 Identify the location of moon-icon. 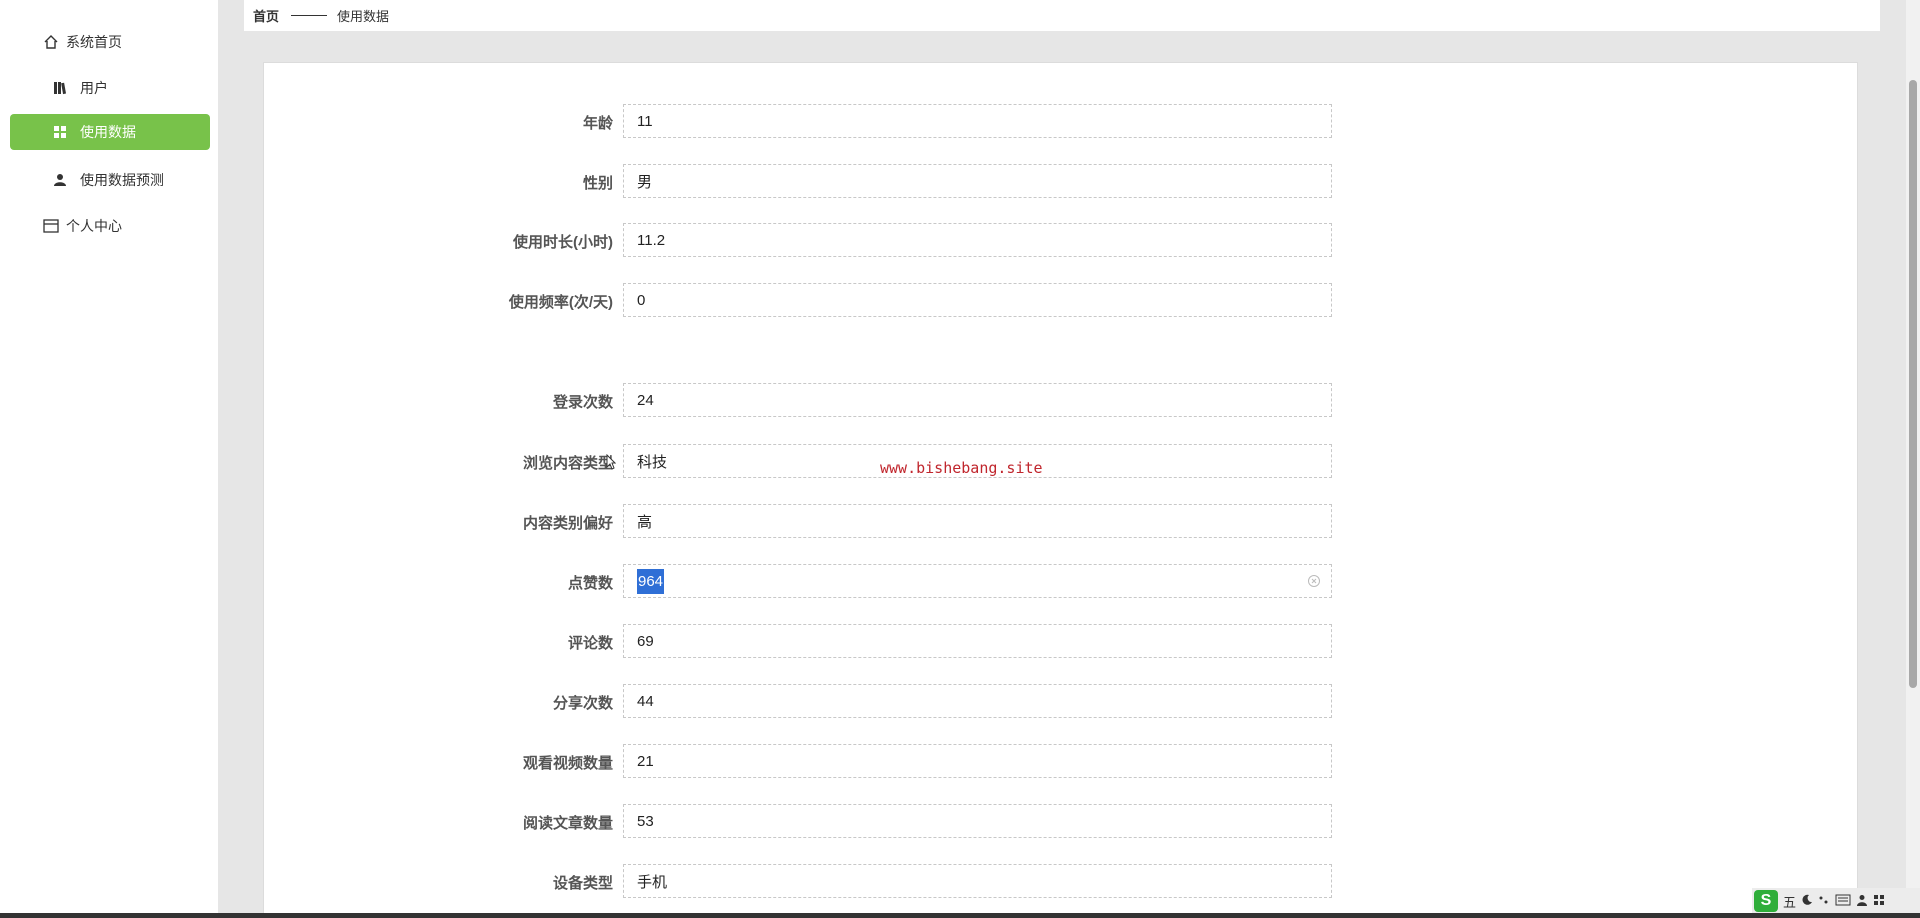
(1807, 901).